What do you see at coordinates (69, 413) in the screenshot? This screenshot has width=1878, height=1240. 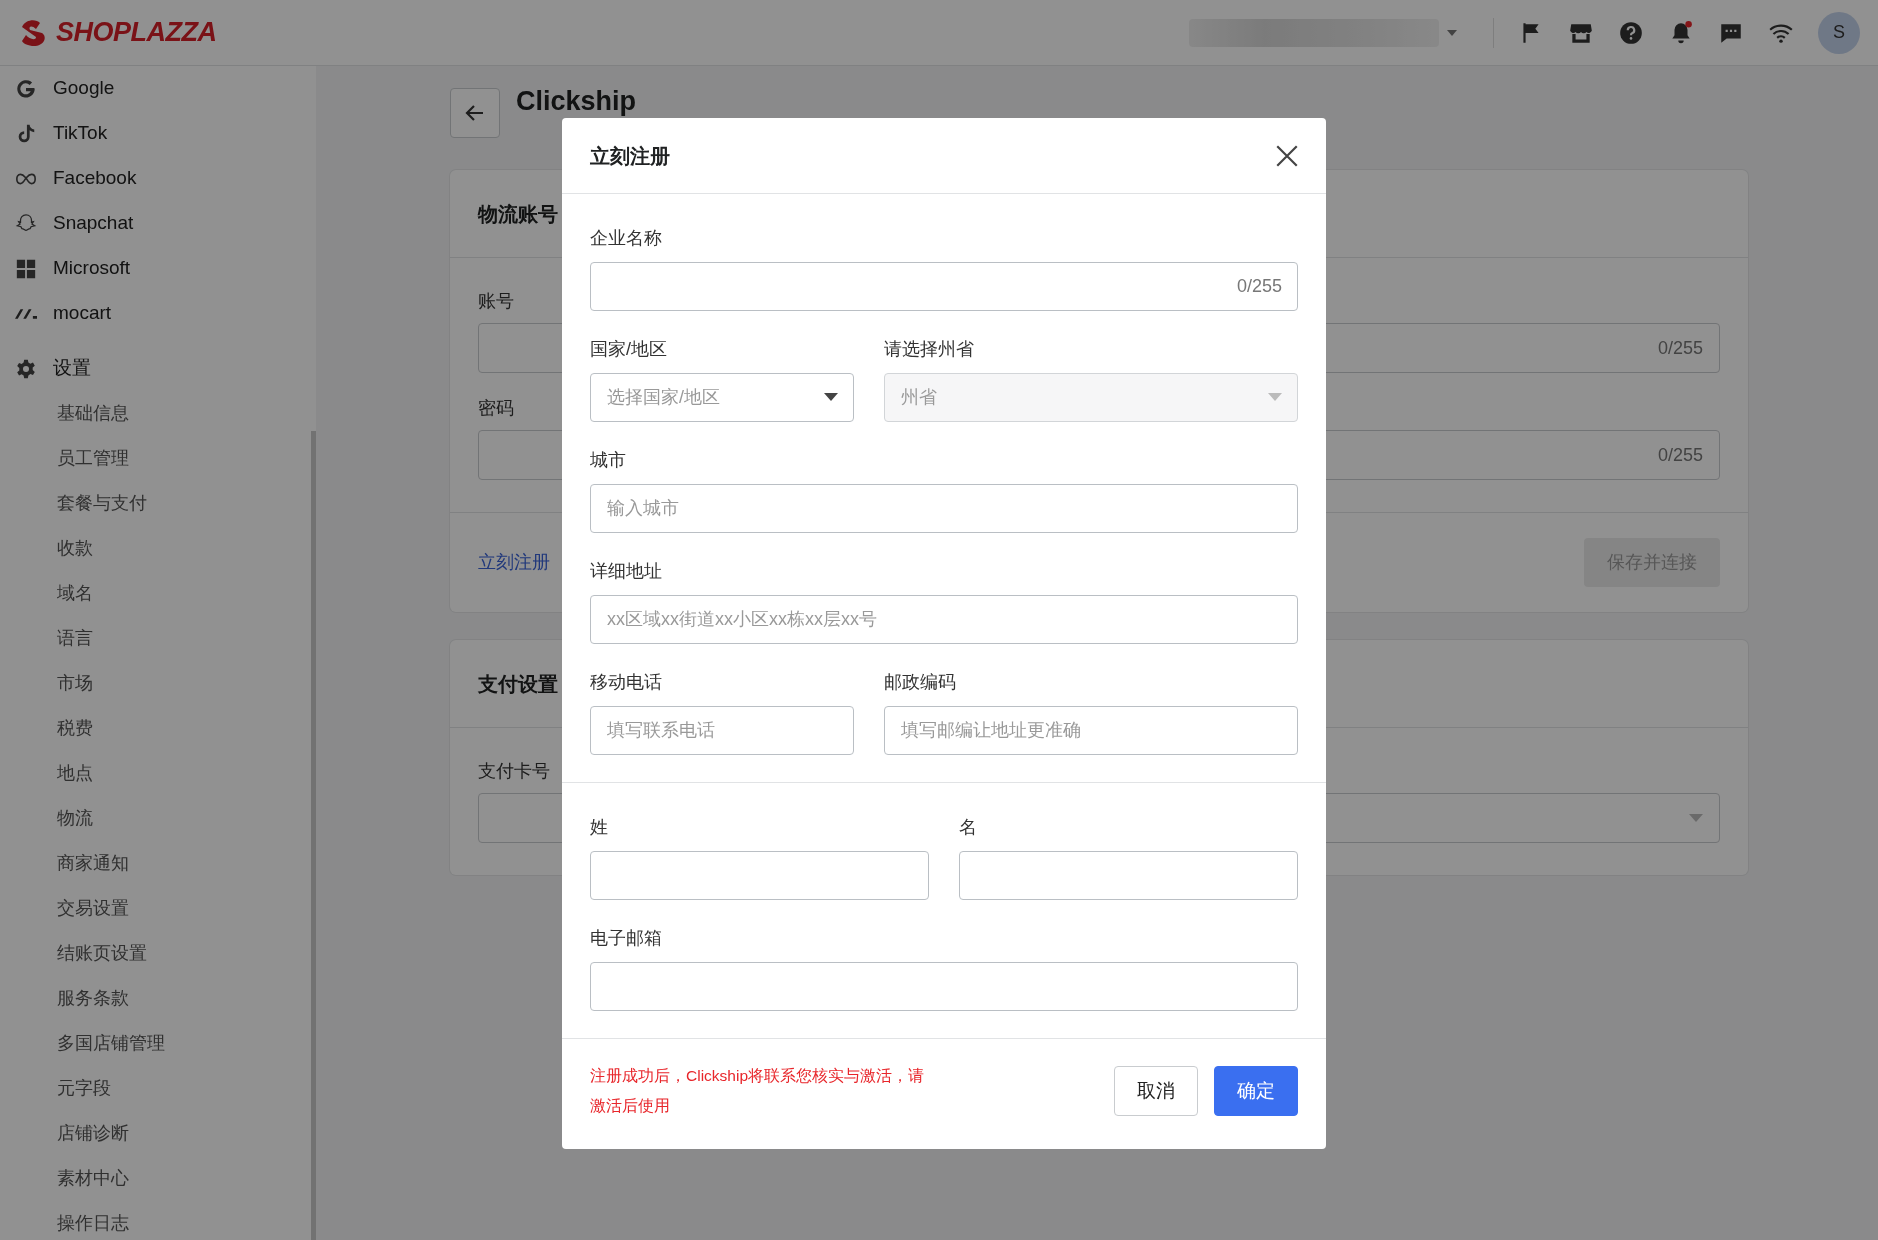 I see `sidebar-subitem: 基础信息` at bounding box center [69, 413].